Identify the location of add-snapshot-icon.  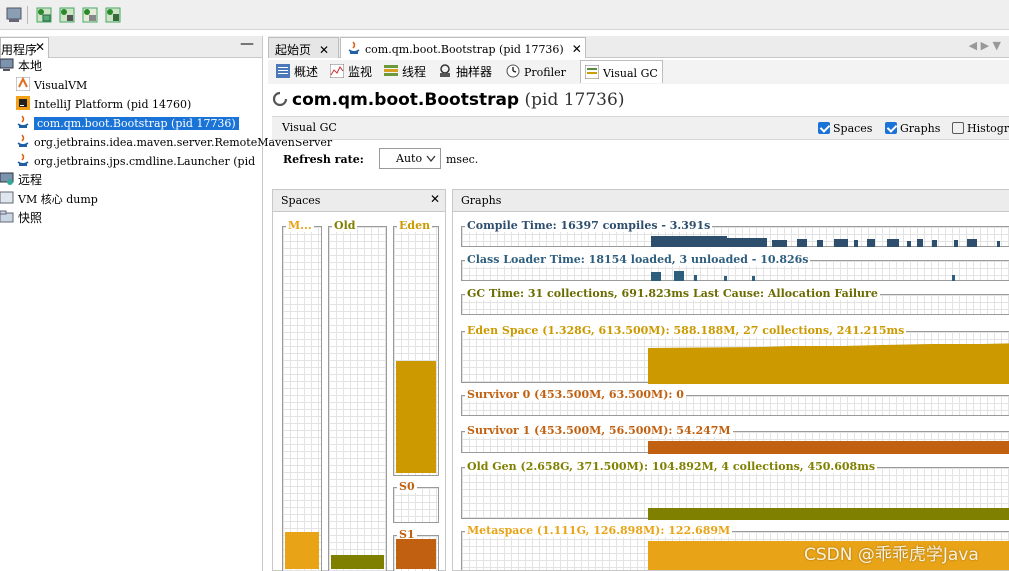
(90, 15).